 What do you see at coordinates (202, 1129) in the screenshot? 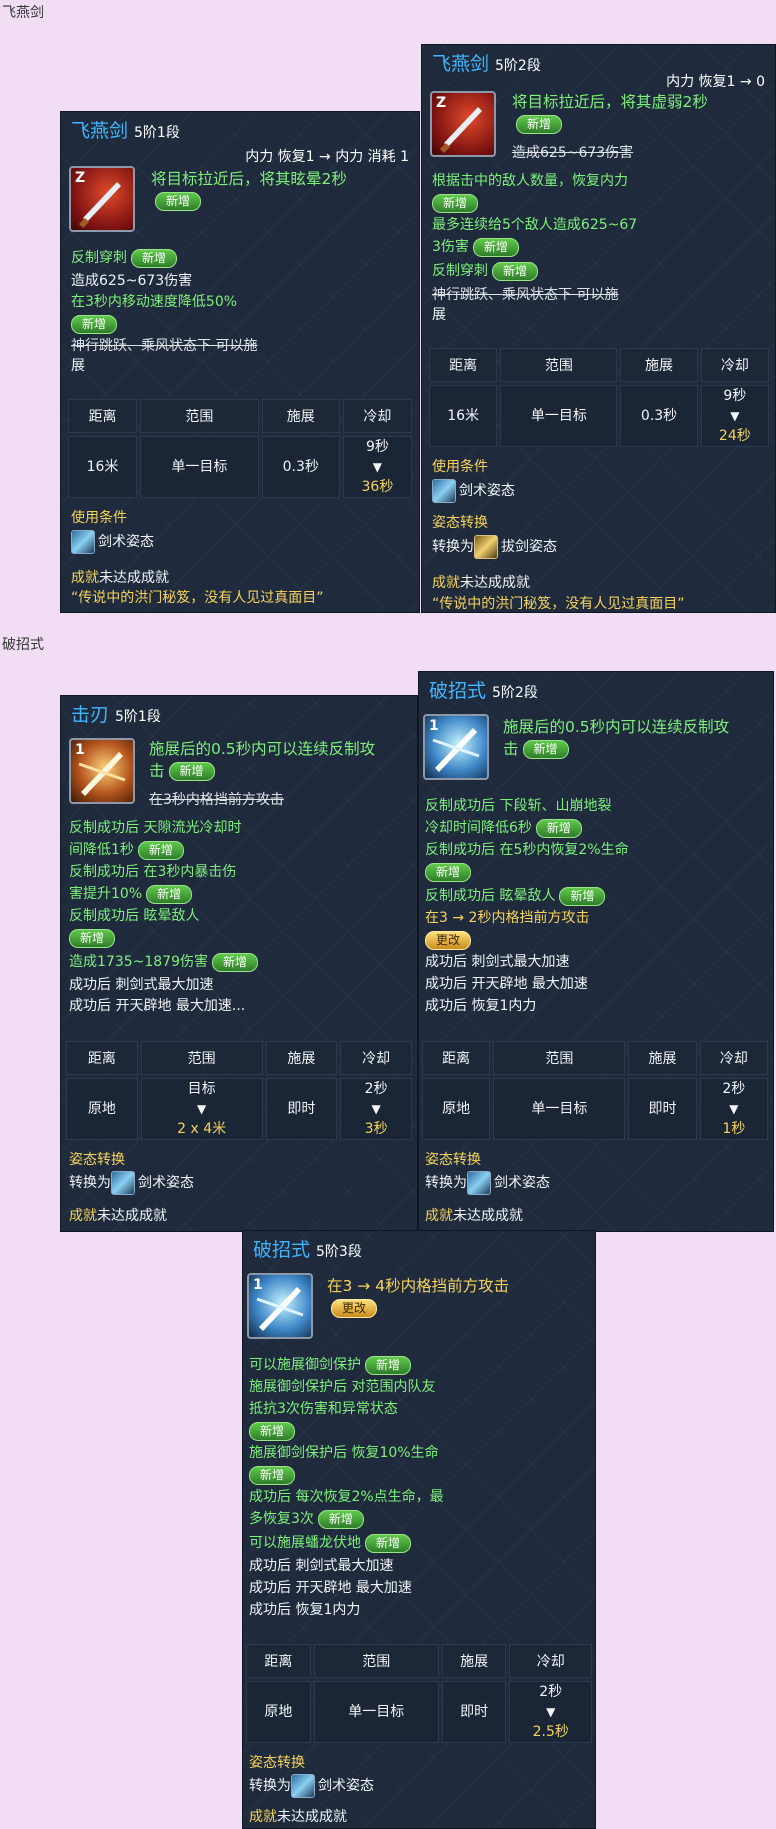
I see `range-new: 2 x 4米` at bounding box center [202, 1129].